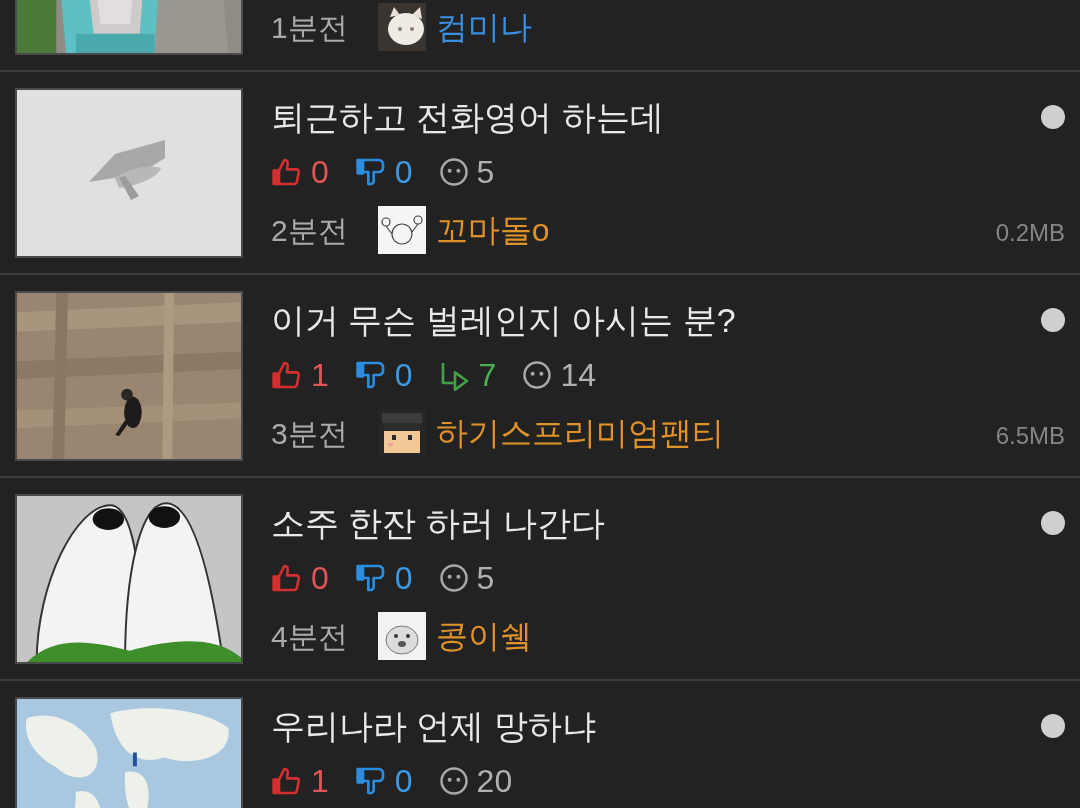  Describe the element at coordinates (309, 433) in the screenshot. I see `post-time: 3분전` at that location.